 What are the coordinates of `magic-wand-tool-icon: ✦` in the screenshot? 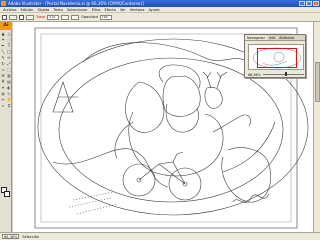 It's located at (3, 39).